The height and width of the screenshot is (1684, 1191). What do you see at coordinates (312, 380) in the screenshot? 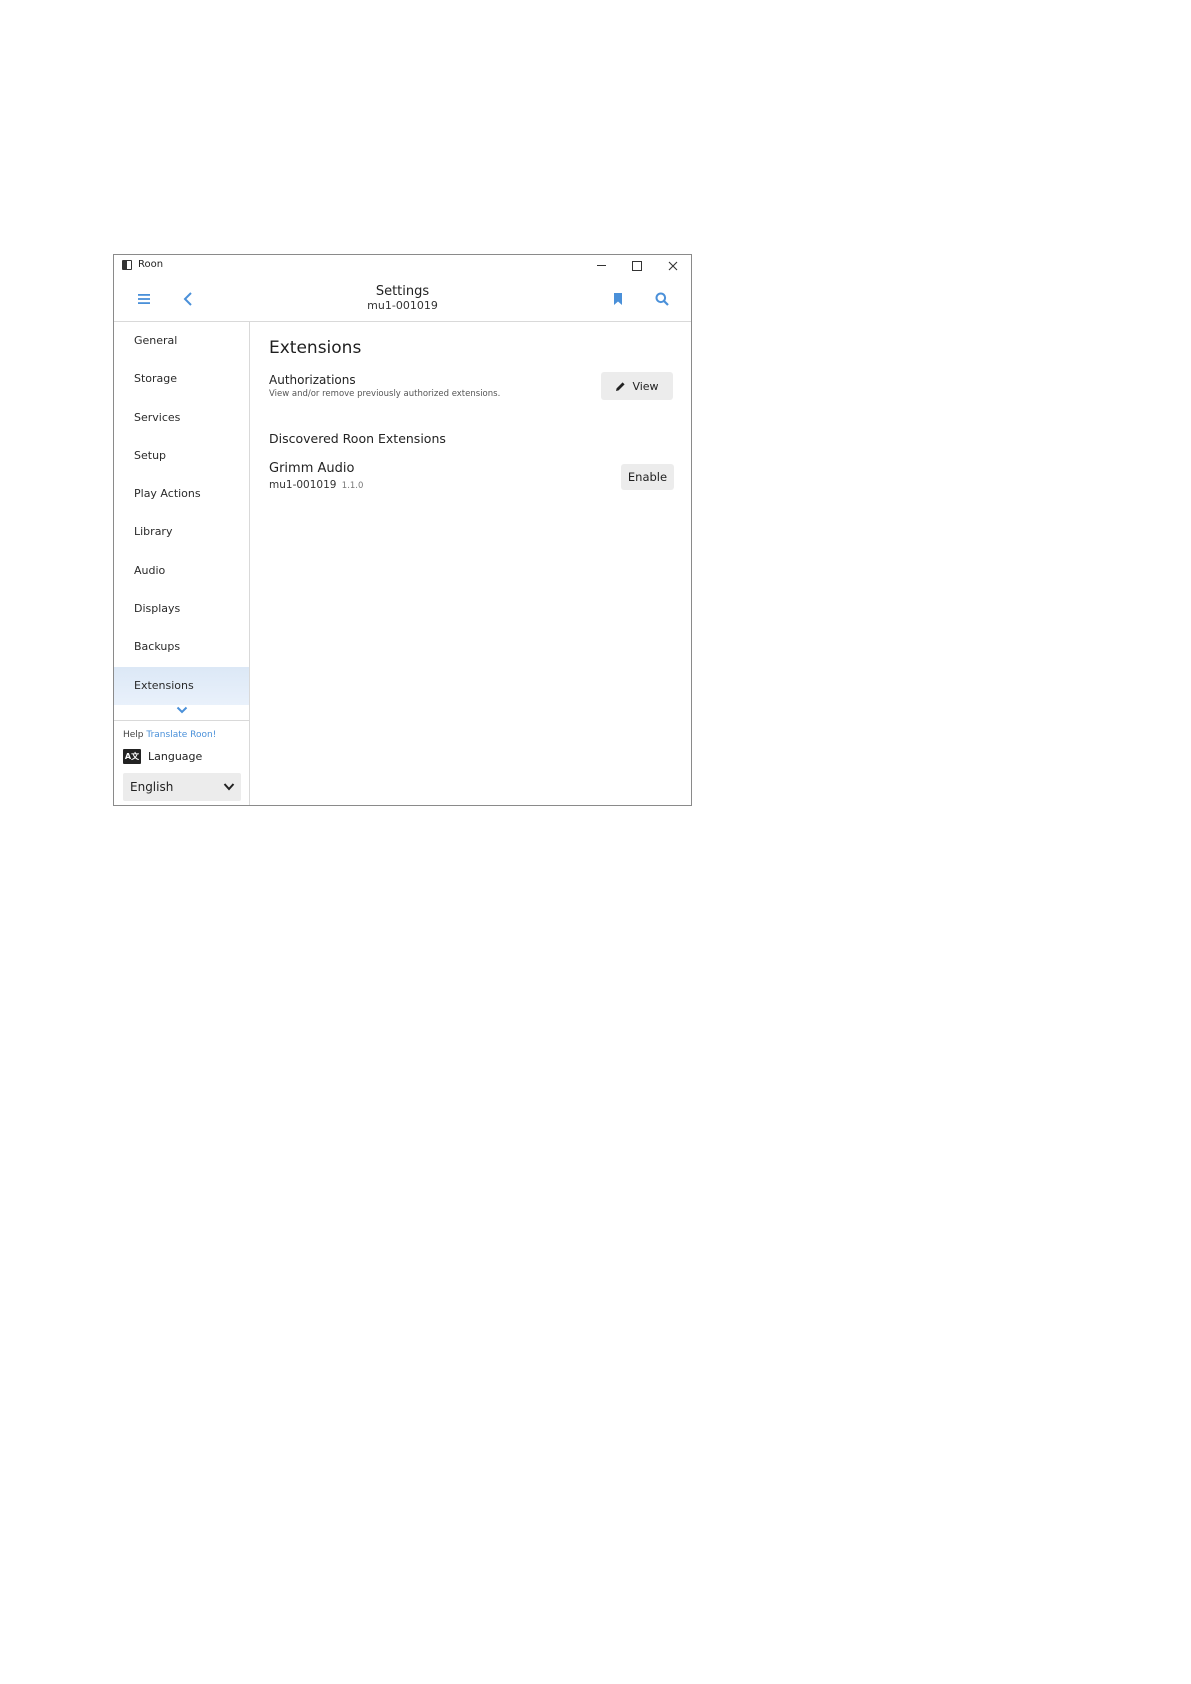
I see `authorizations-title: Authorizations` at bounding box center [312, 380].